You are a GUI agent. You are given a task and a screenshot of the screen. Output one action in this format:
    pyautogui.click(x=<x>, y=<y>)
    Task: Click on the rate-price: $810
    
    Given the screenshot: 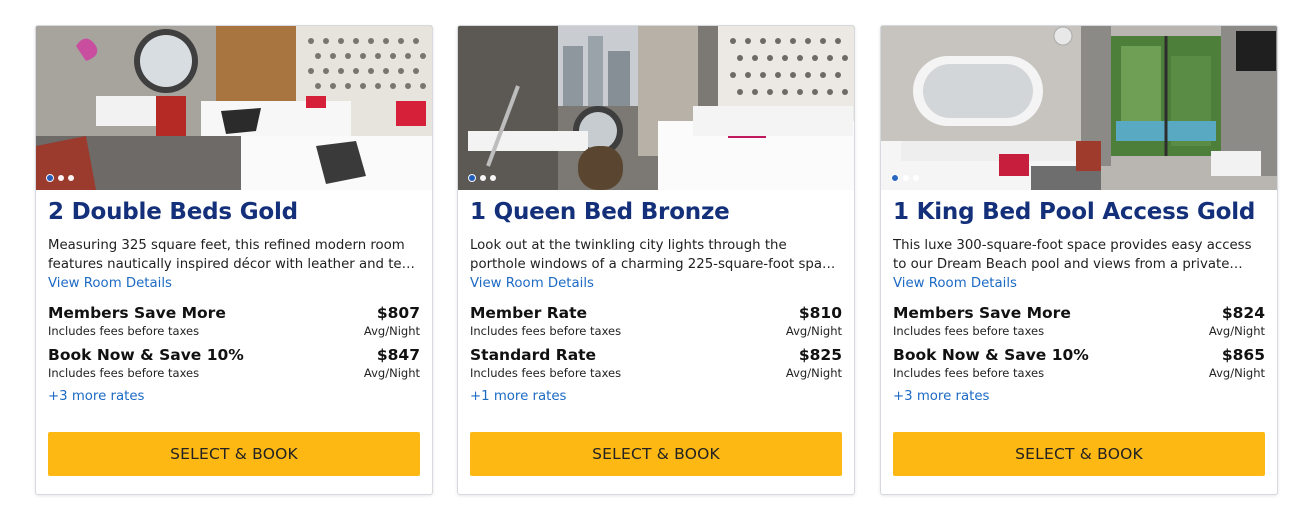 What is the action you would take?
    pyautogui.click(x=820, y=313)
    